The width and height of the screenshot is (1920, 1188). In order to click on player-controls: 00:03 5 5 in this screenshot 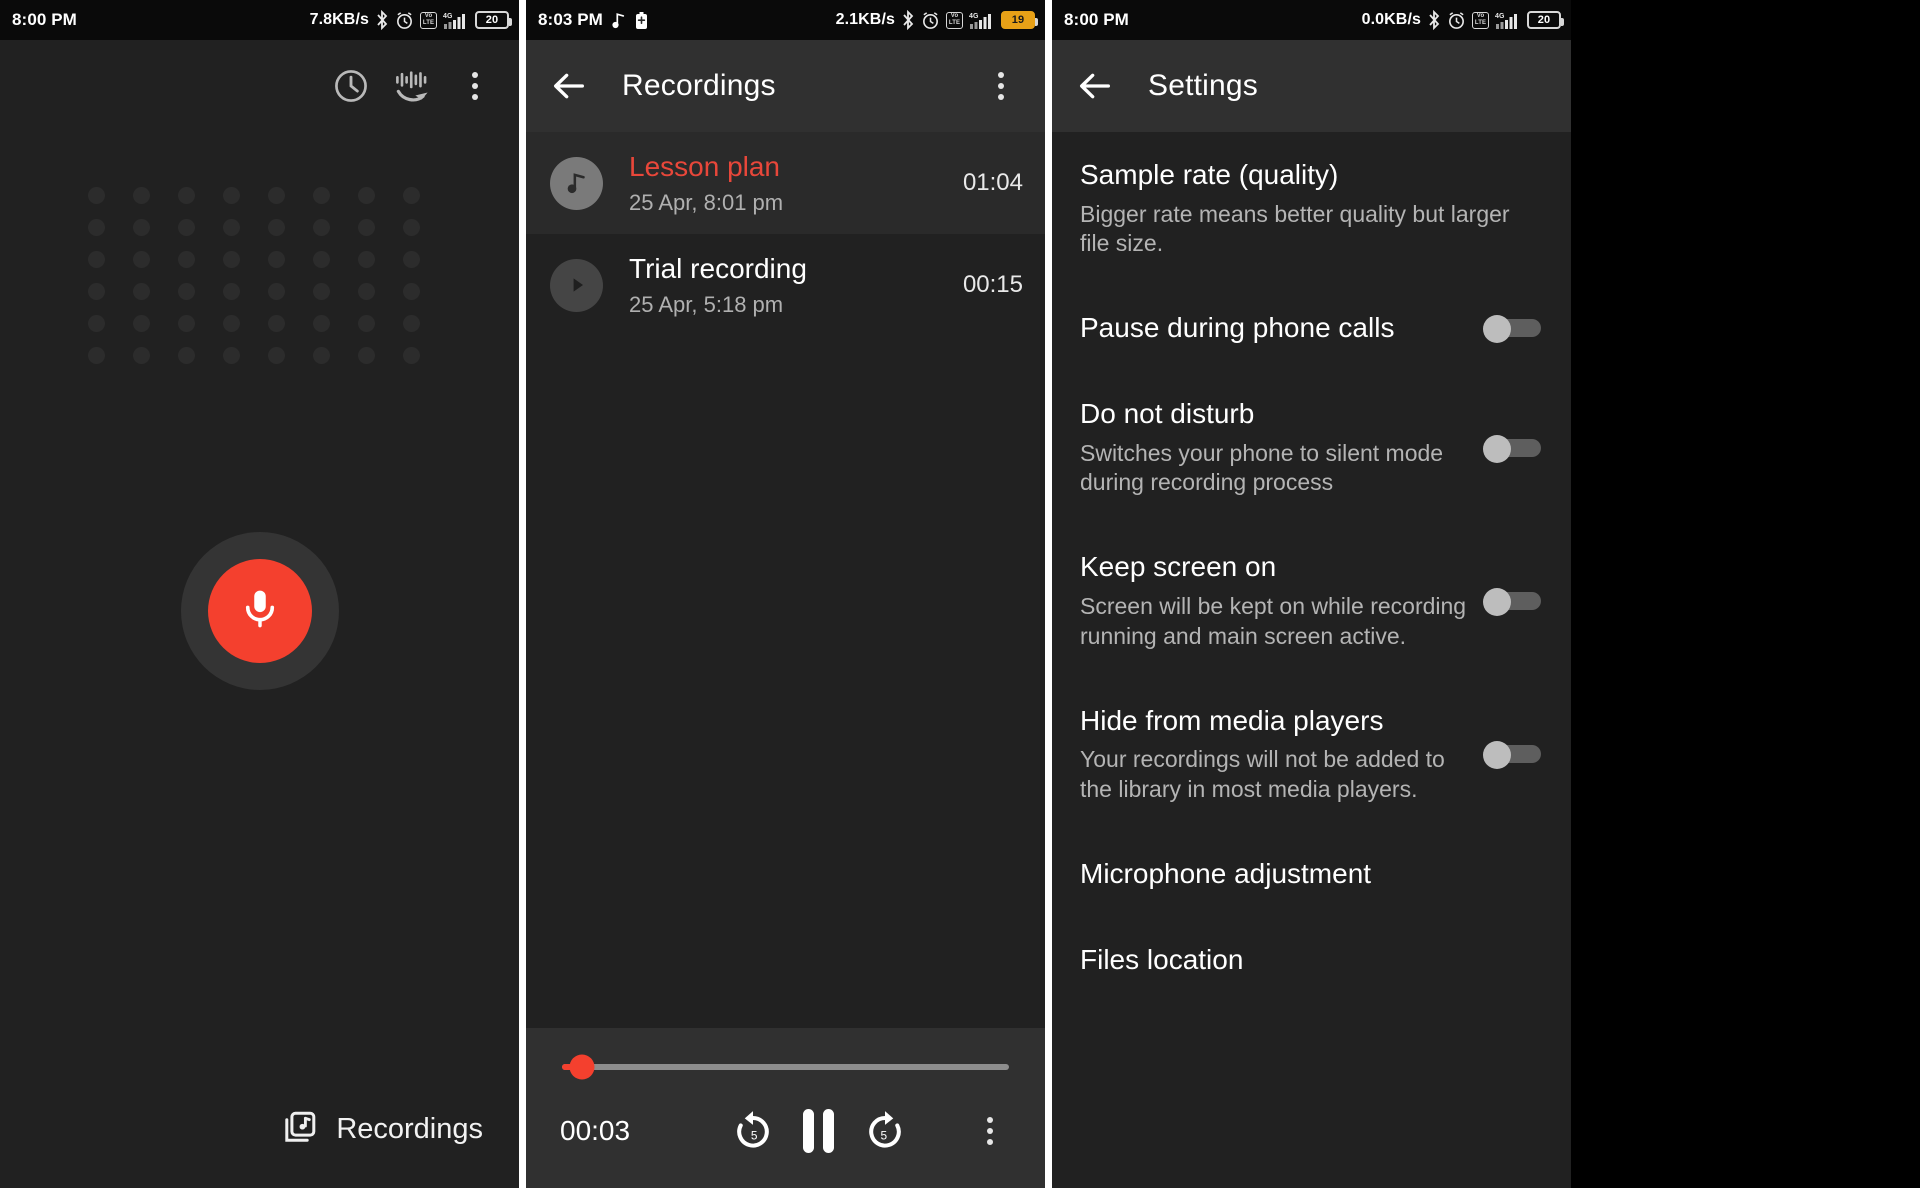, I will do `click(785, 1136)`.